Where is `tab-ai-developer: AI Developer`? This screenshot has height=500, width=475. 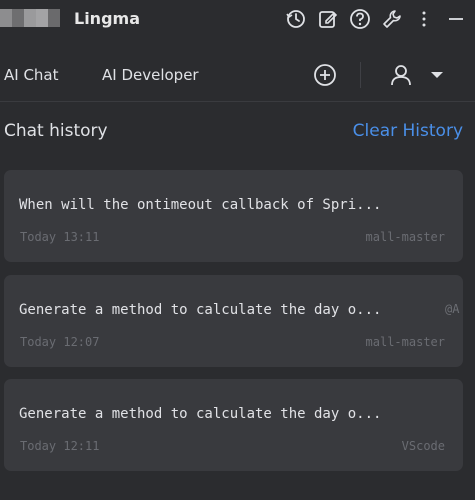 tab-ai-developer: AI Developer is located at coordinates (150, 75).